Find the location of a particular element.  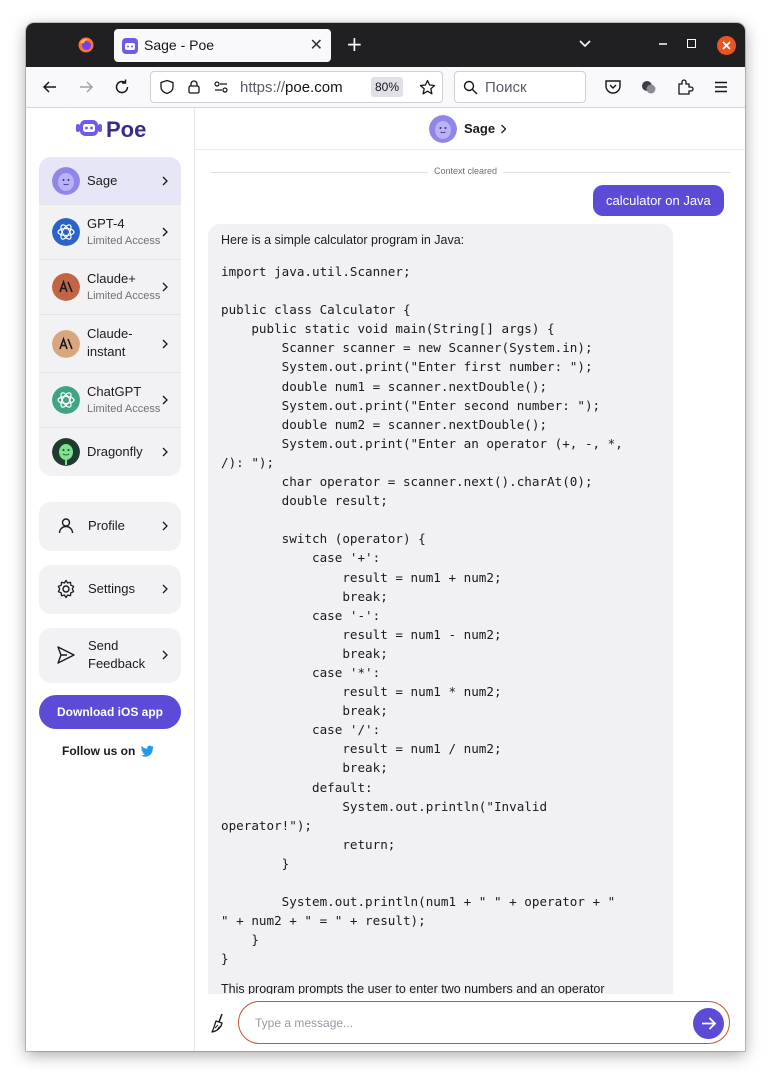

forward-arrow-icon is located at coordinates (86, 87).